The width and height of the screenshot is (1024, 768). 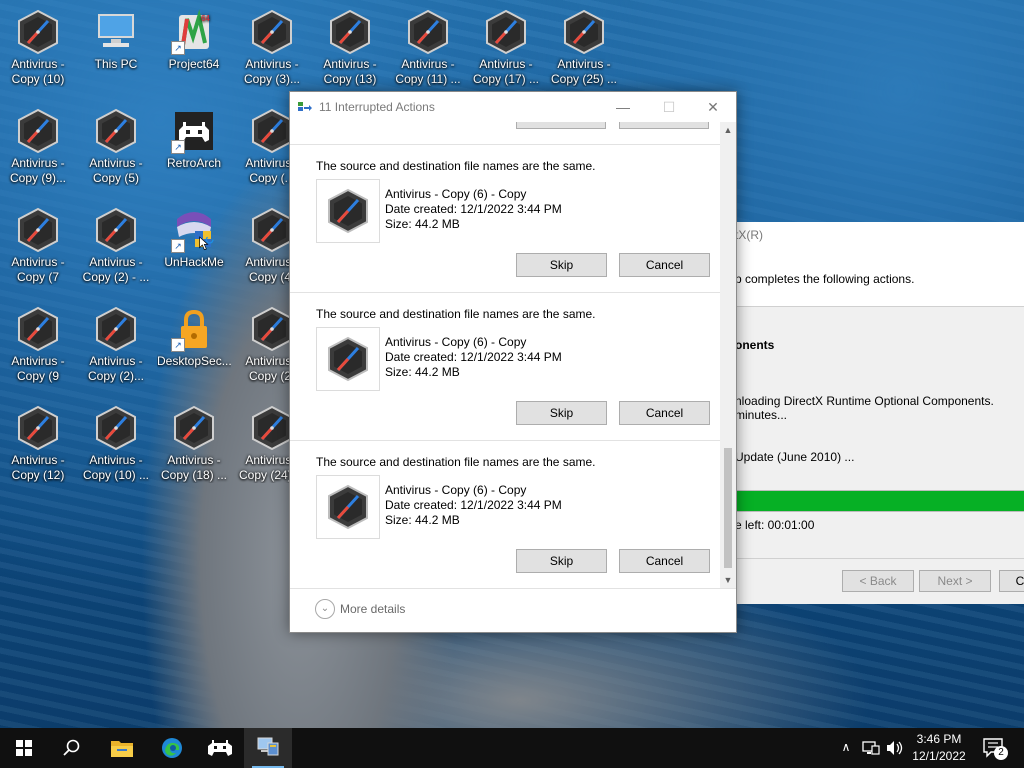 I want to click on action-center-button: 2, so click(x=995, y=749).